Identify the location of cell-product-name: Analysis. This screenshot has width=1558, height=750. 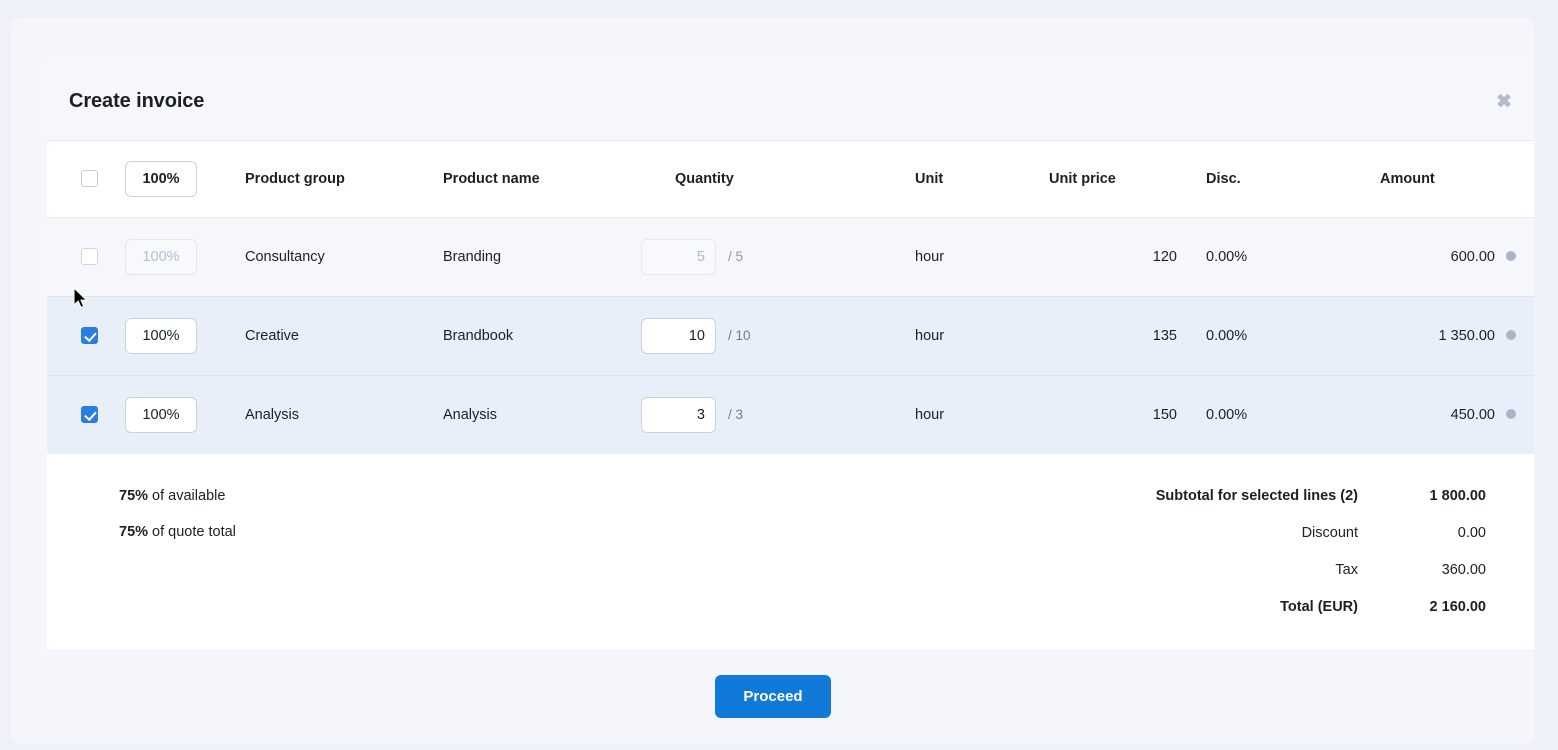
(470, 414).